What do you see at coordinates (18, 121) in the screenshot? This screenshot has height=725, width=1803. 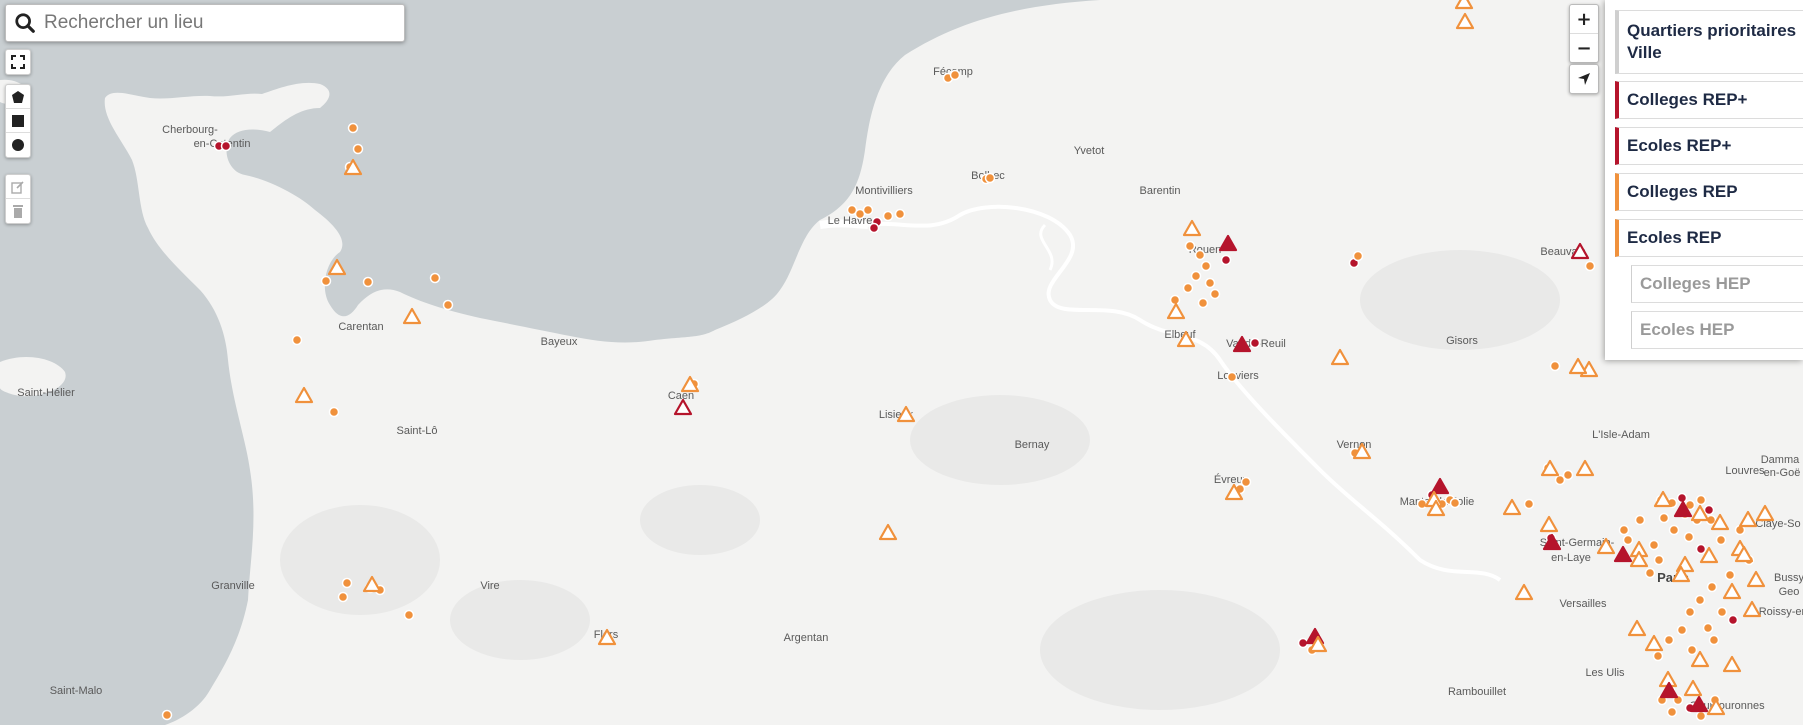 I see `draw-rectangle-button` at bounding box center [18, 121].